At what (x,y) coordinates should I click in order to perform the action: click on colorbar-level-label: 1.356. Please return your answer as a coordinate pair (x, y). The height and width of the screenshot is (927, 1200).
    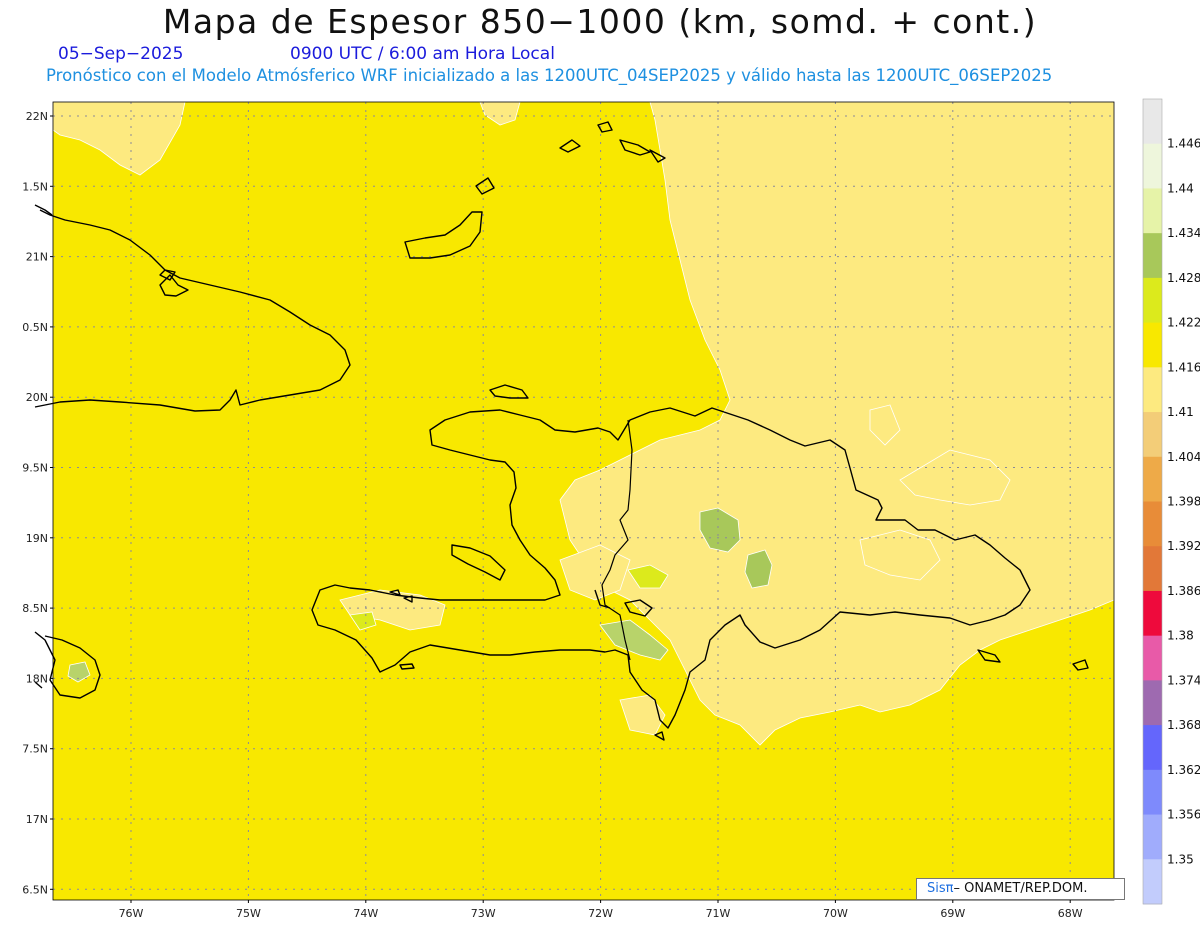
    Looking at the image, I should click on (1183, 815).